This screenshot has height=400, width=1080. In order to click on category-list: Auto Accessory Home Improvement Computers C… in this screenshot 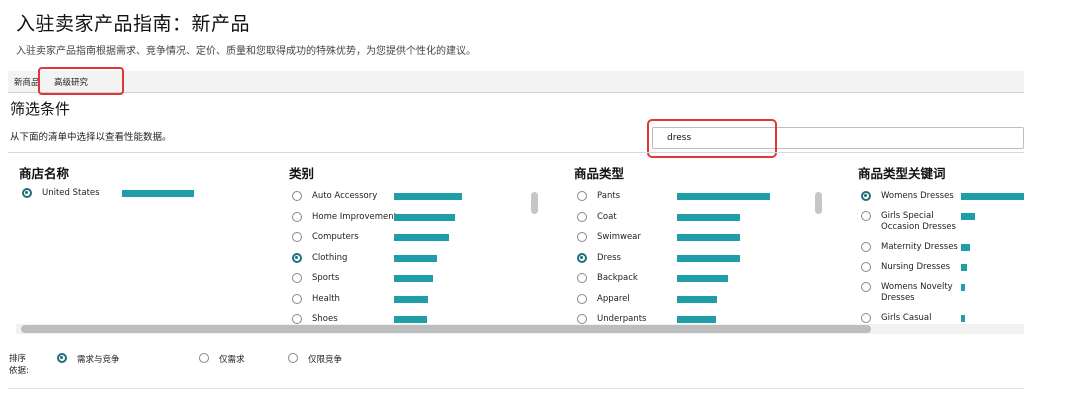, I will do `click(412, 256)`.